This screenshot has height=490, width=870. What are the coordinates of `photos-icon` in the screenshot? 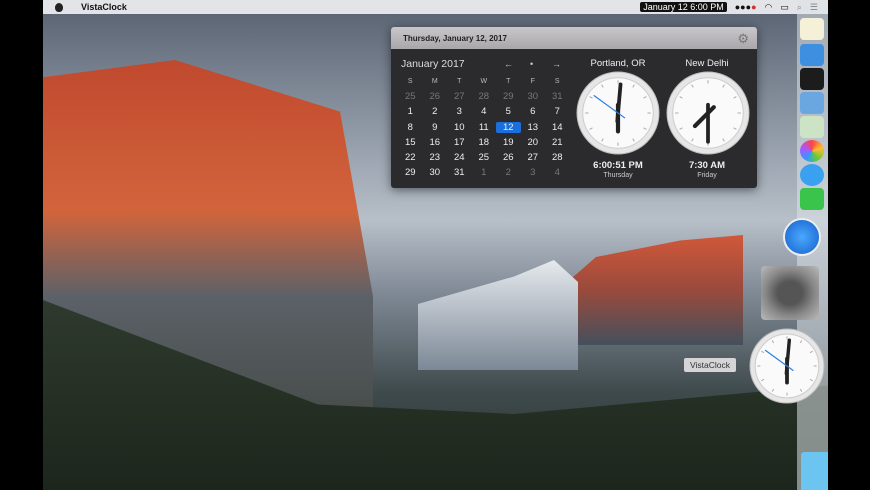 It's located at (812, 151).